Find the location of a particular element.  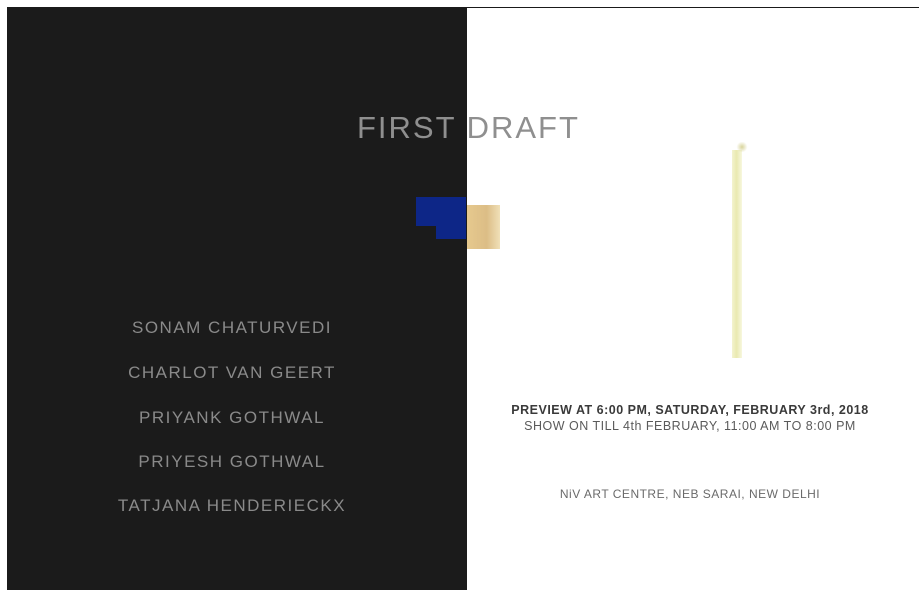

exhibition-title: FIRST DRAFT is located at coordinates (468, 127).